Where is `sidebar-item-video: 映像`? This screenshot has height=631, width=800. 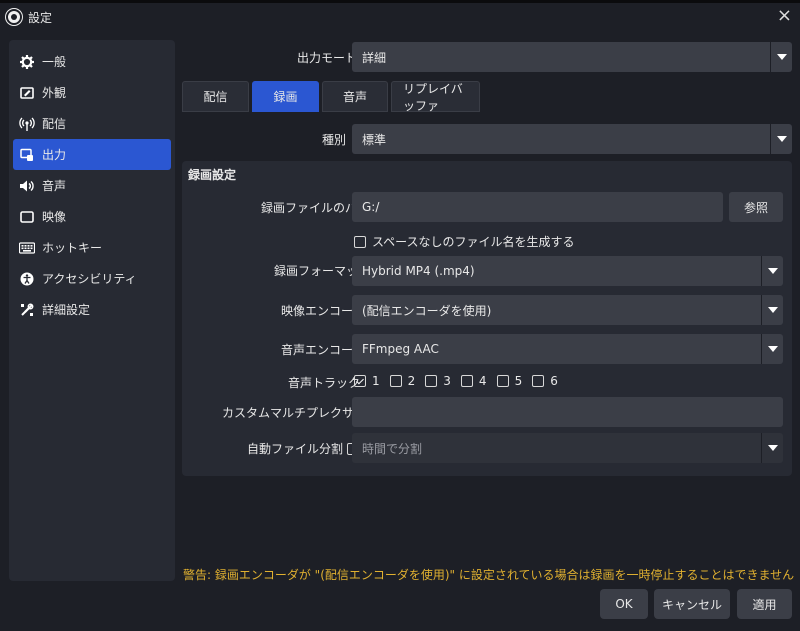
sidebar-item-video: 映像 is located at coordinates (92, 216).